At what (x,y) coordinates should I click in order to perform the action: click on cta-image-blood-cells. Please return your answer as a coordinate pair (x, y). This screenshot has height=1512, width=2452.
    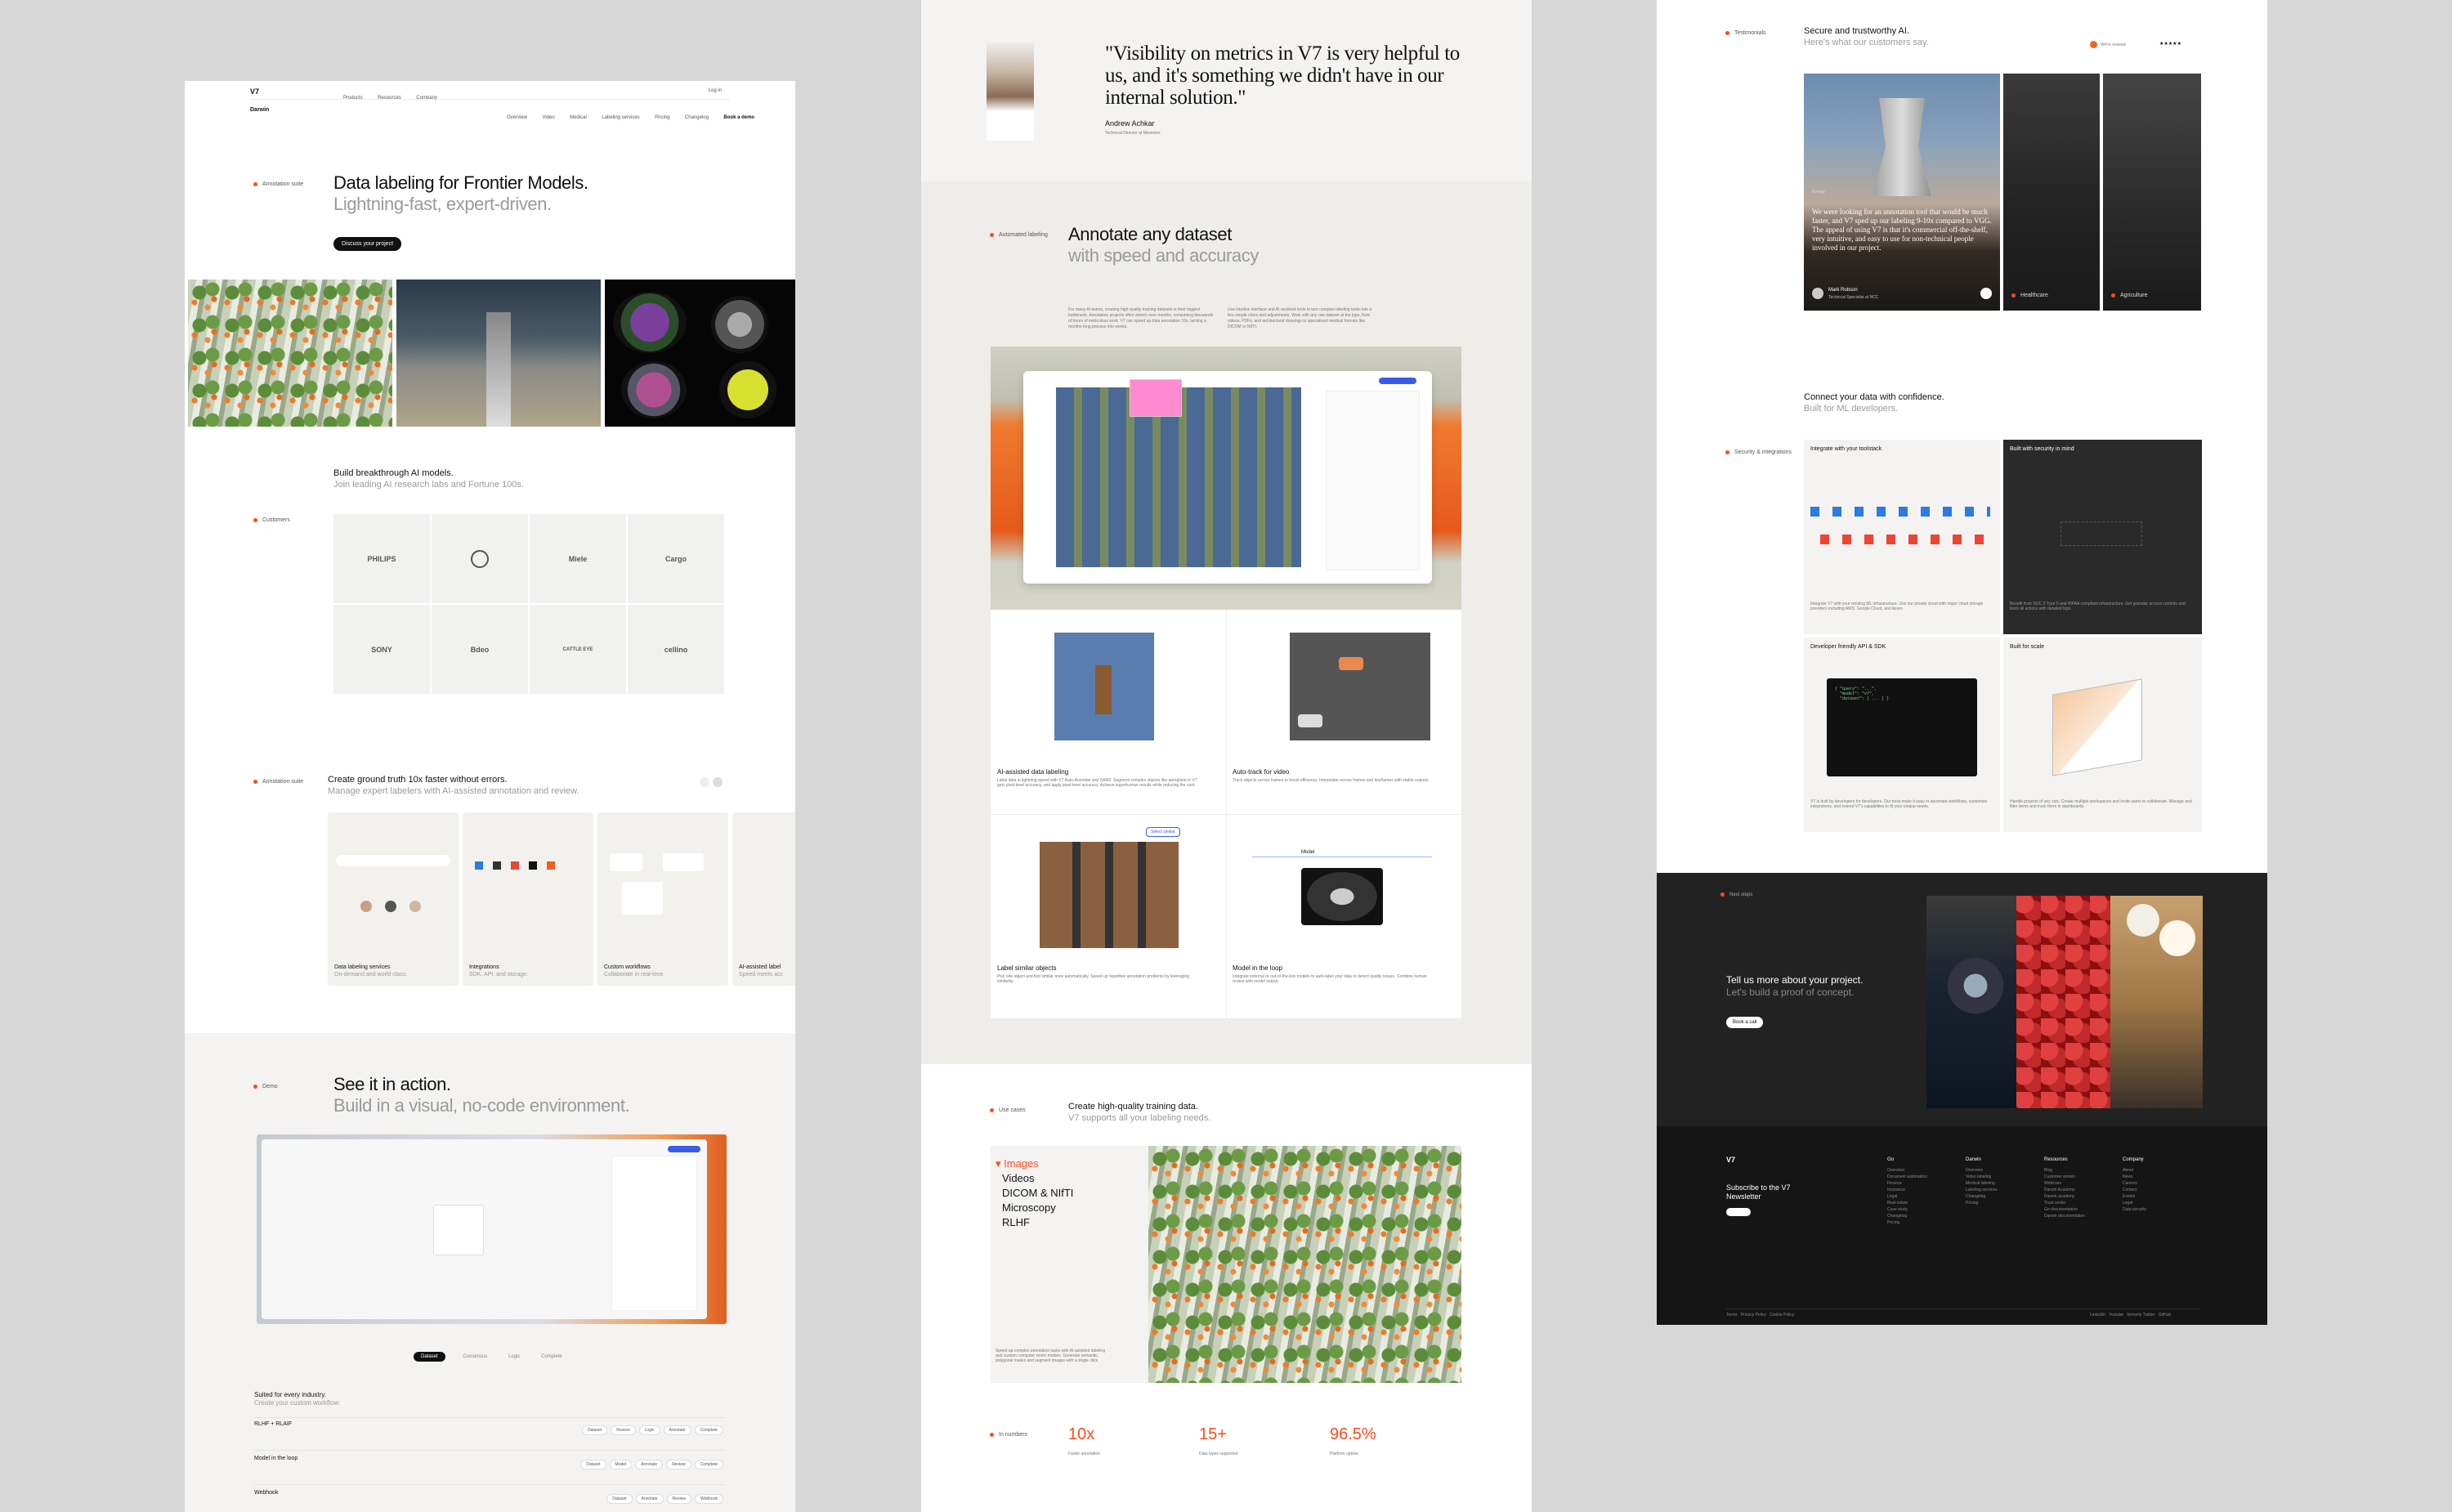
    Looking at the image, I should click on (2063, 1002).